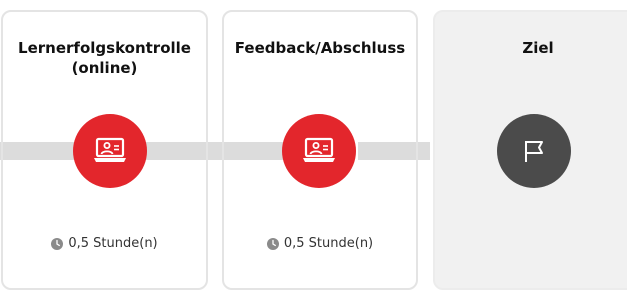 The image size is (627, 290). I want to click on step-title: Feedback/Abschluss, so click(320, 48).